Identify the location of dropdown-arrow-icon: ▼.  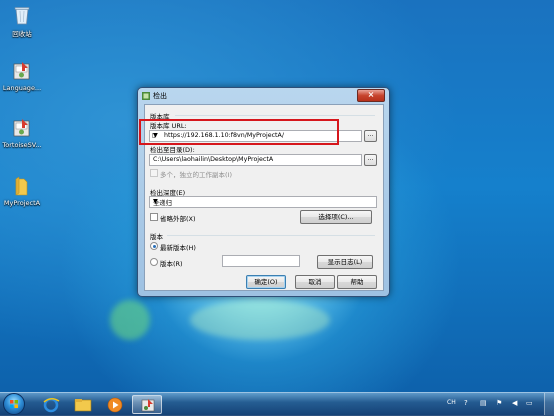
(263, 201).